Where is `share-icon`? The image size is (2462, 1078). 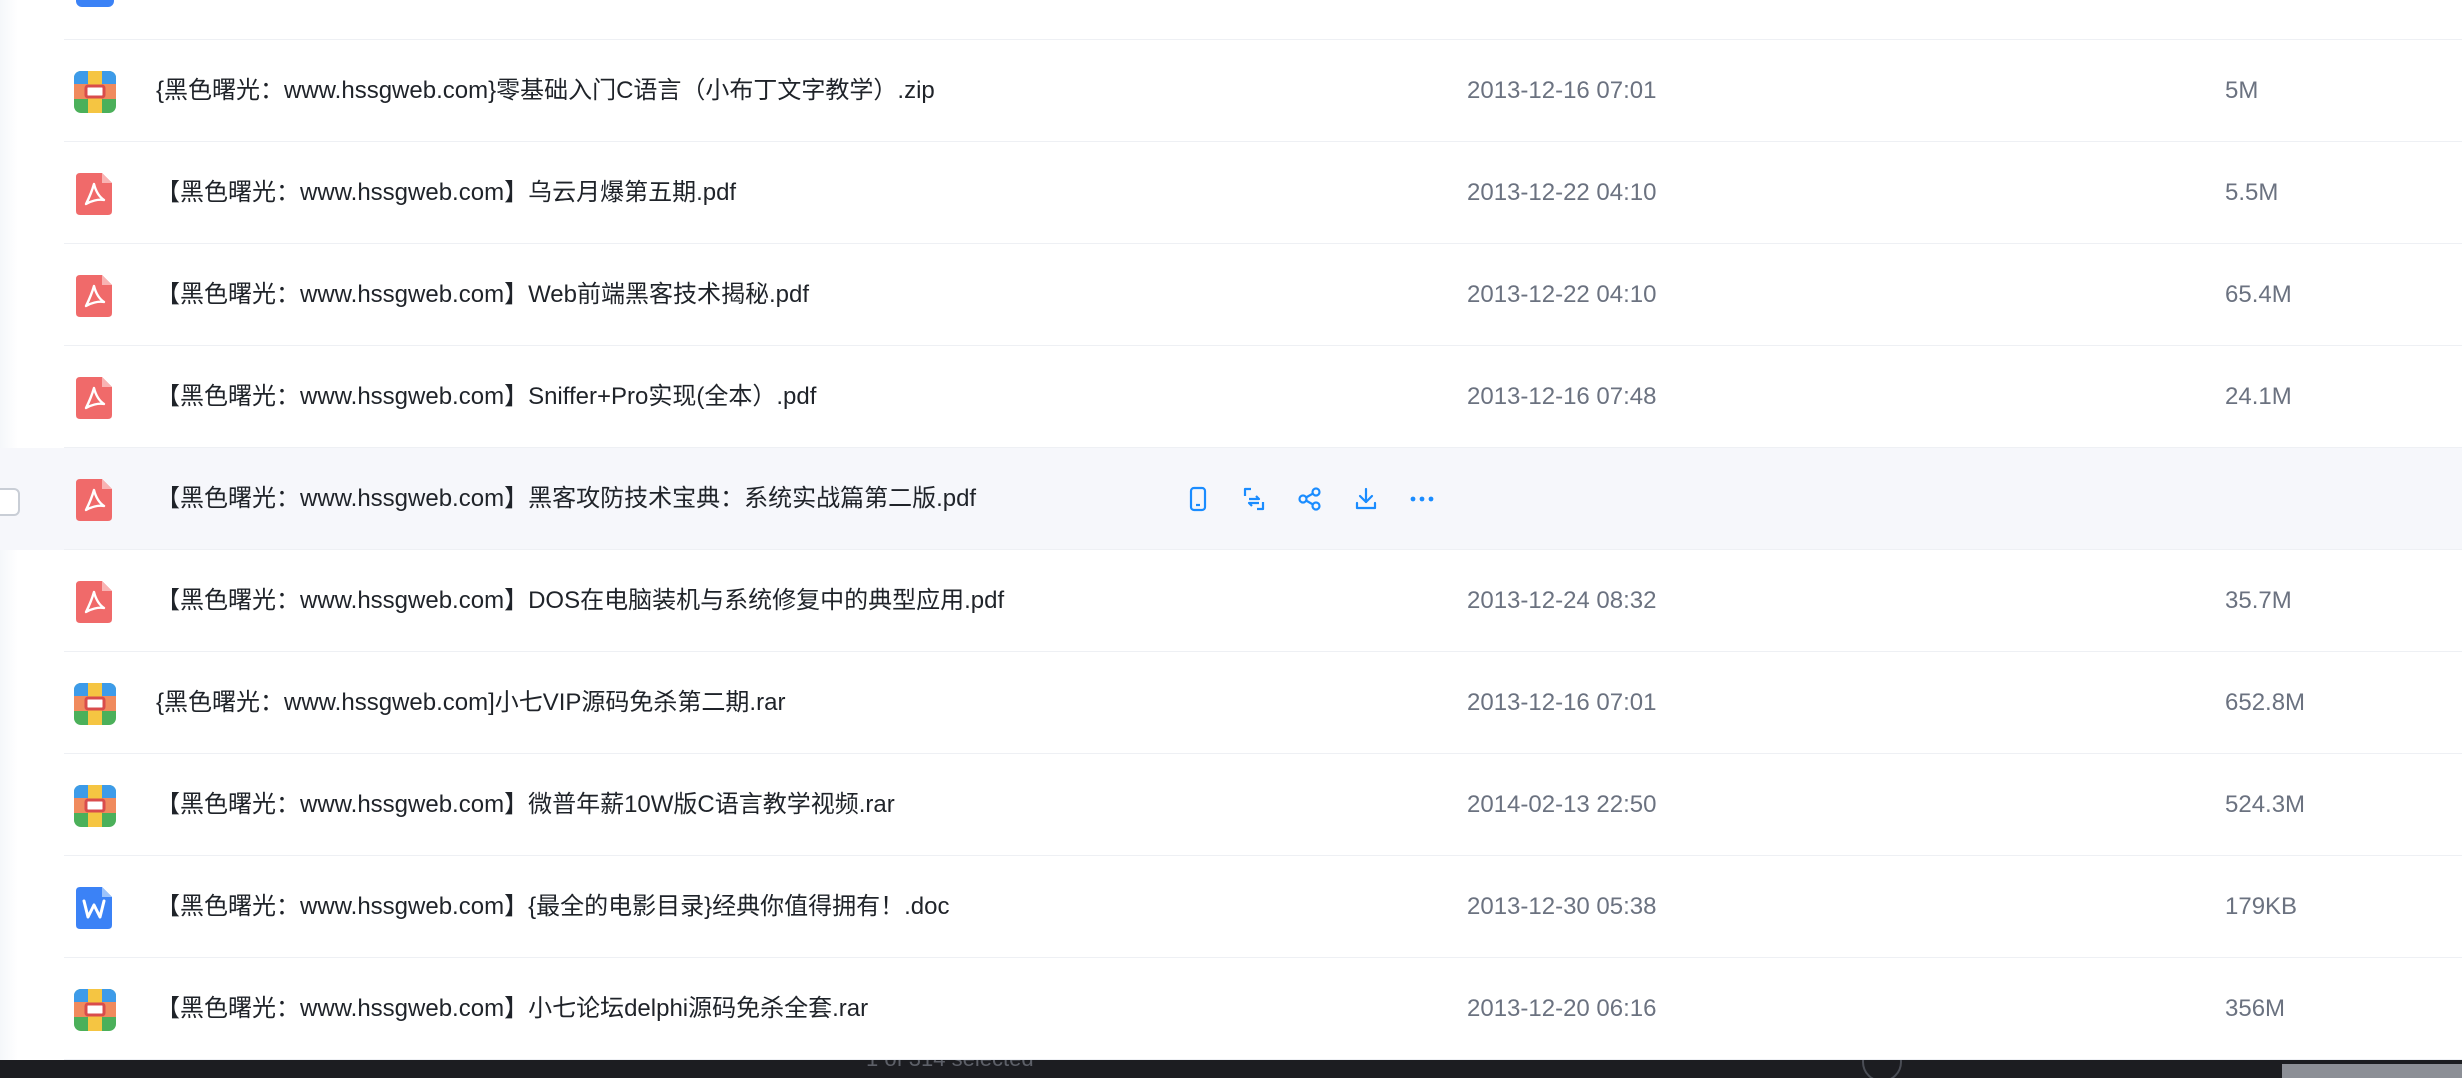 share-icon is located at coordinates (1310, 499).